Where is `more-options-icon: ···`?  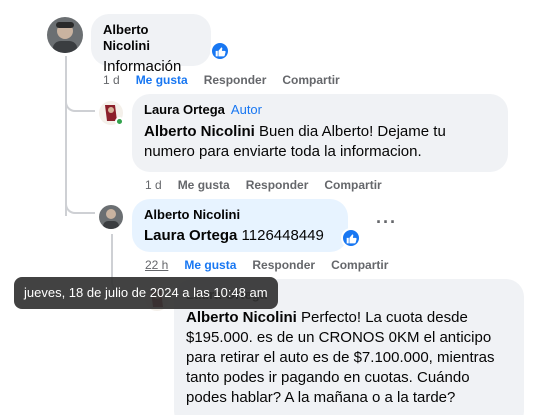
more-options-icon: ··· is located at coordinates (386, 222).